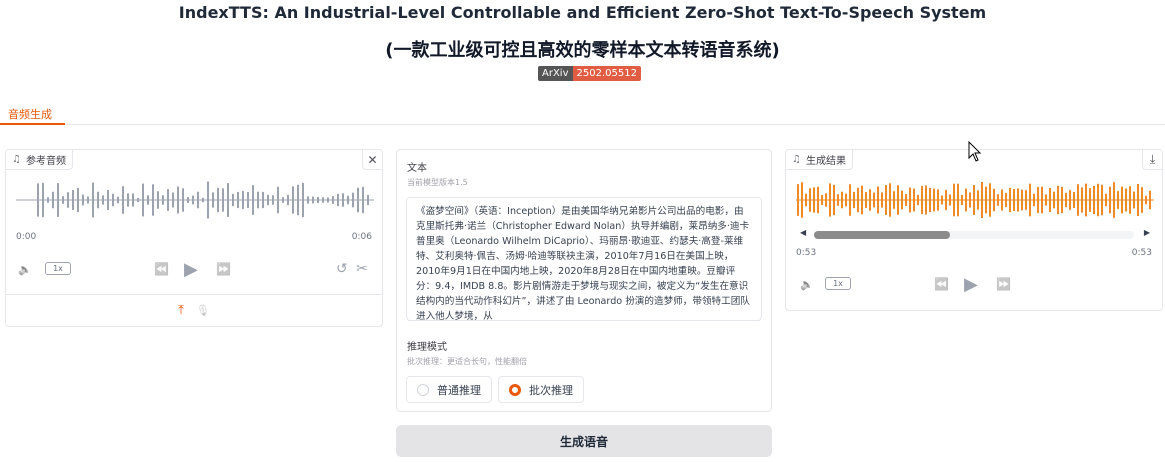  I want to click on close-icon: ✕, so click(372, 159).